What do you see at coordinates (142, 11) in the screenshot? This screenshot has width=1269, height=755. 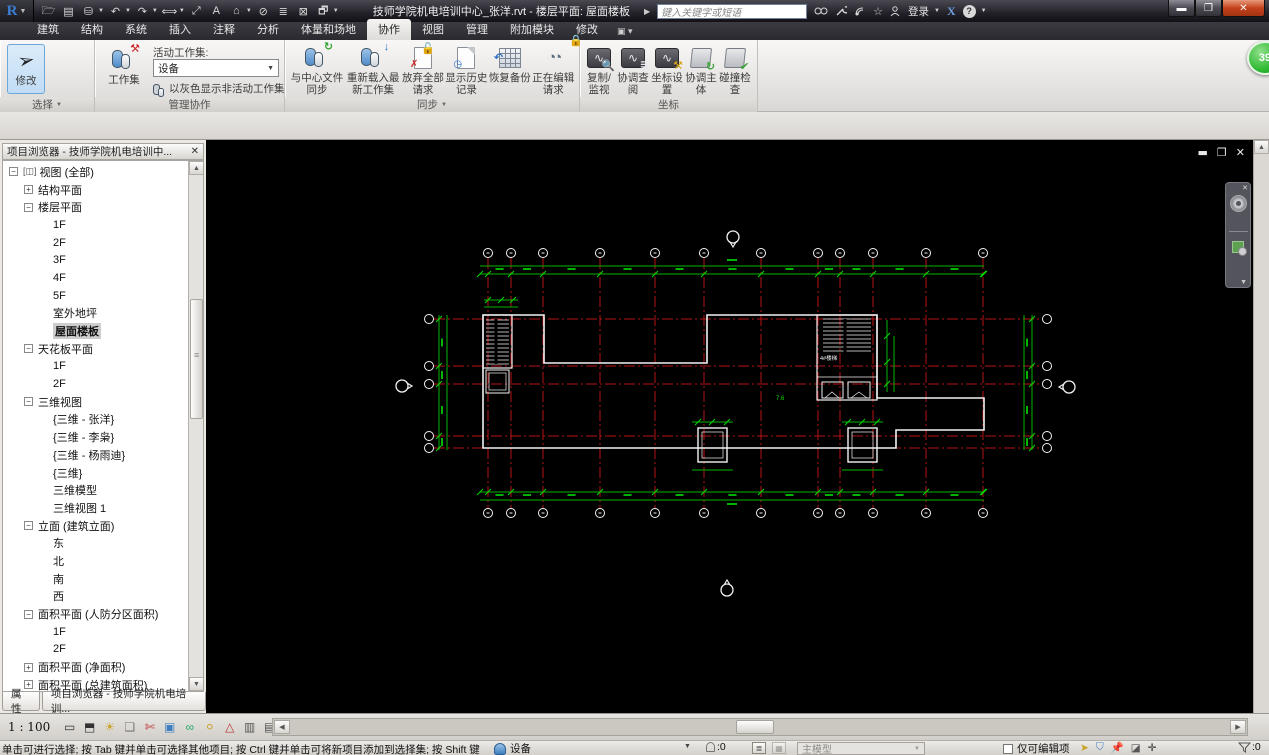 I see `redo-icon: ↷` at bounding box center [142, 11].